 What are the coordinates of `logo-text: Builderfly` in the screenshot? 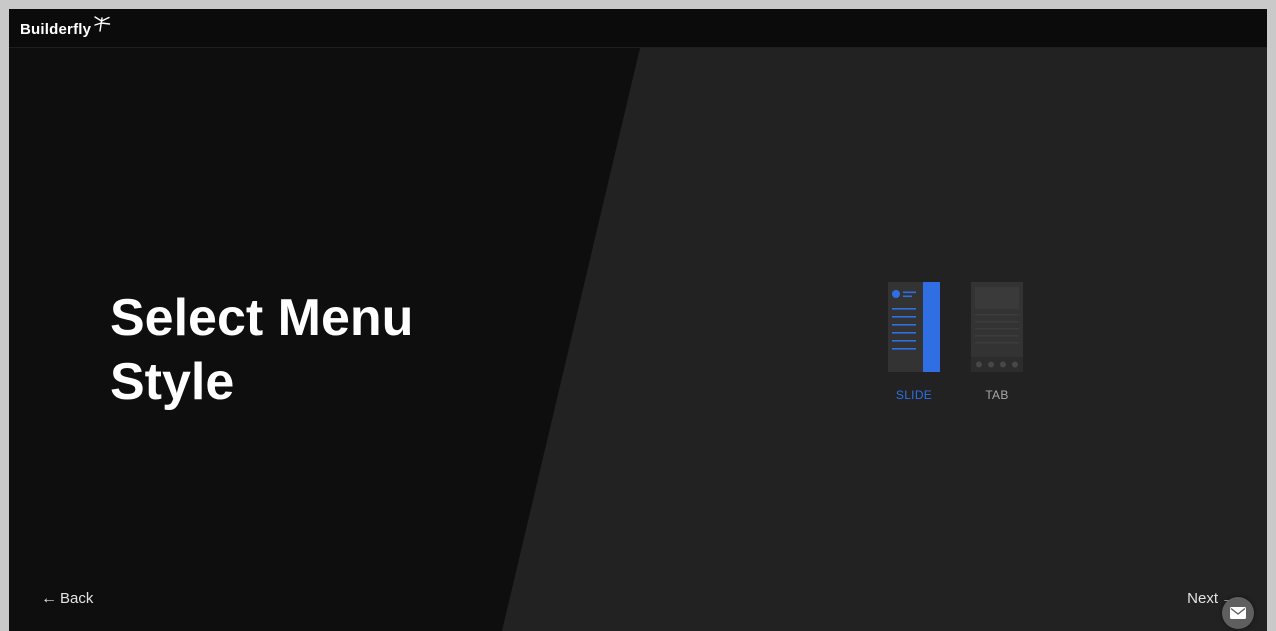 It's located at (56, 29).